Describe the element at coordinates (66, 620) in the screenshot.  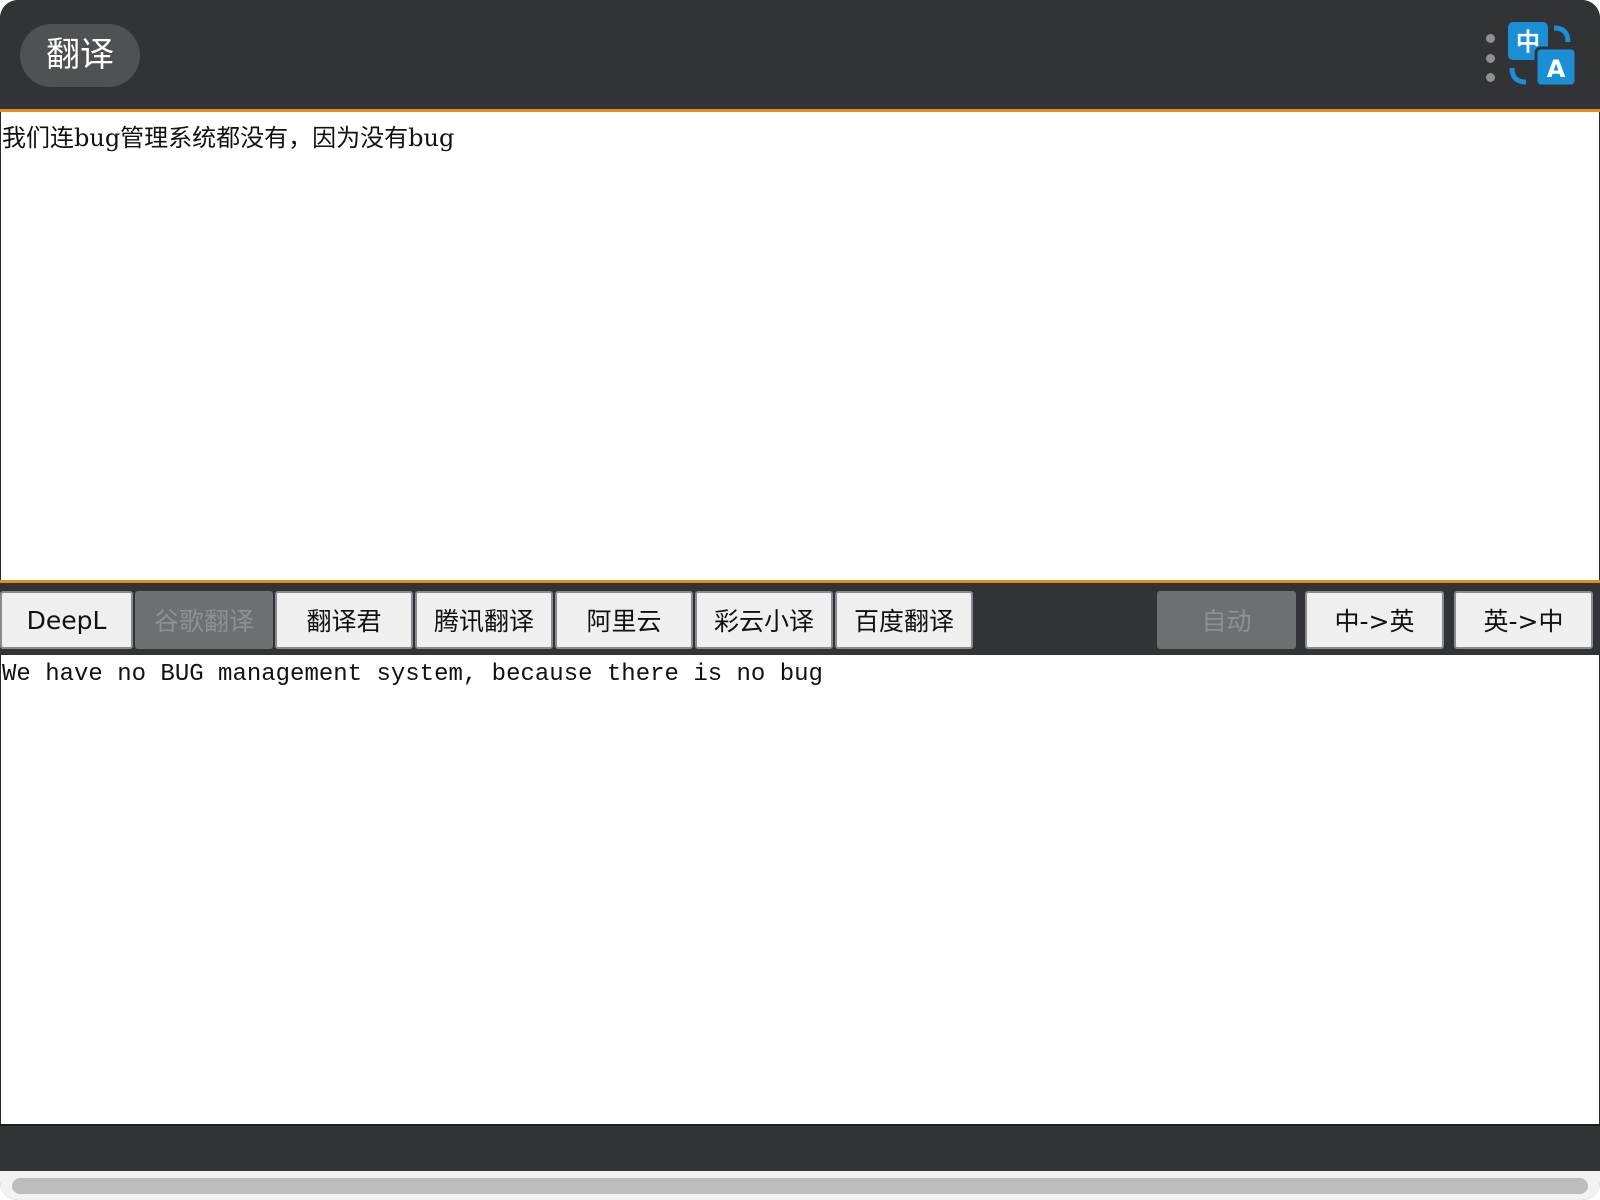
I see `engine-button-deepl: DeepL` at that location.